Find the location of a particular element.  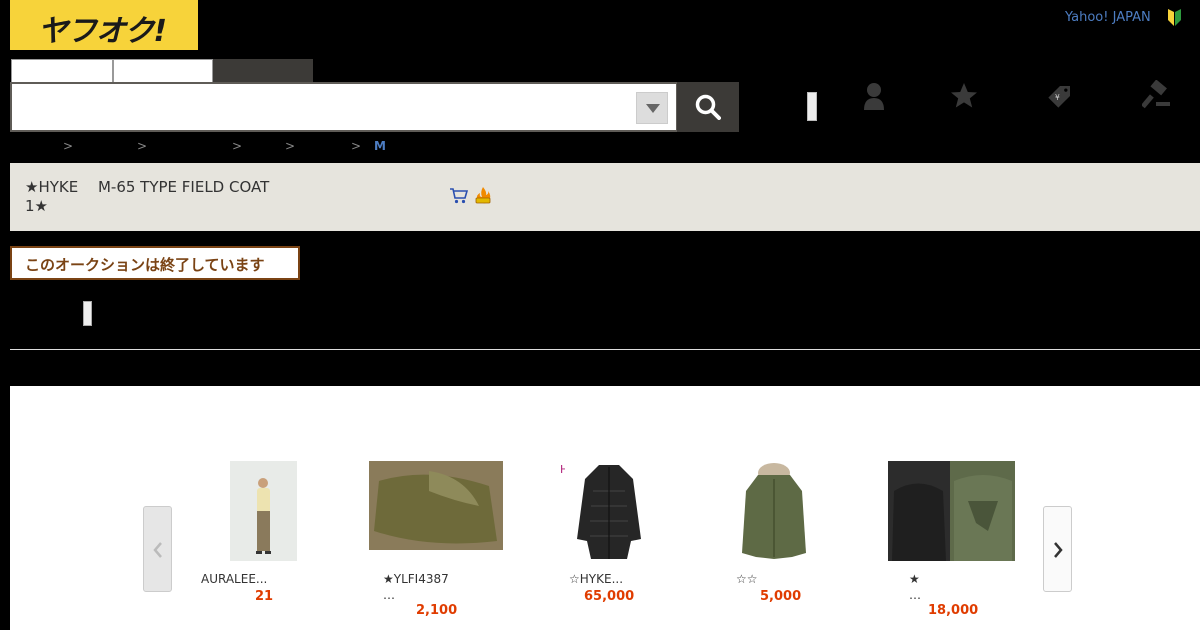

fire-icon is located at coordinates (483, 195).